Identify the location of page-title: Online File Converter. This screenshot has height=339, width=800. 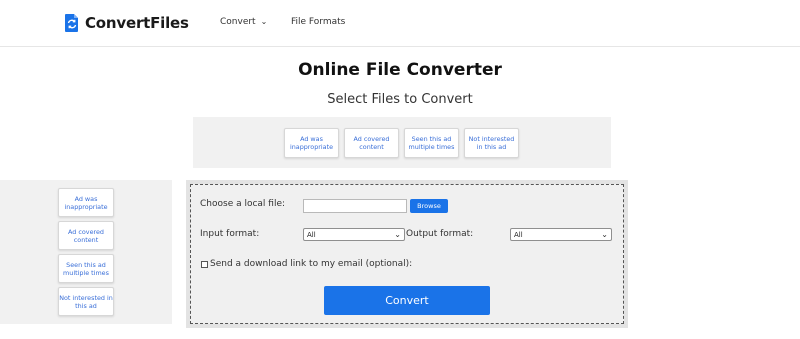
(400, 70).